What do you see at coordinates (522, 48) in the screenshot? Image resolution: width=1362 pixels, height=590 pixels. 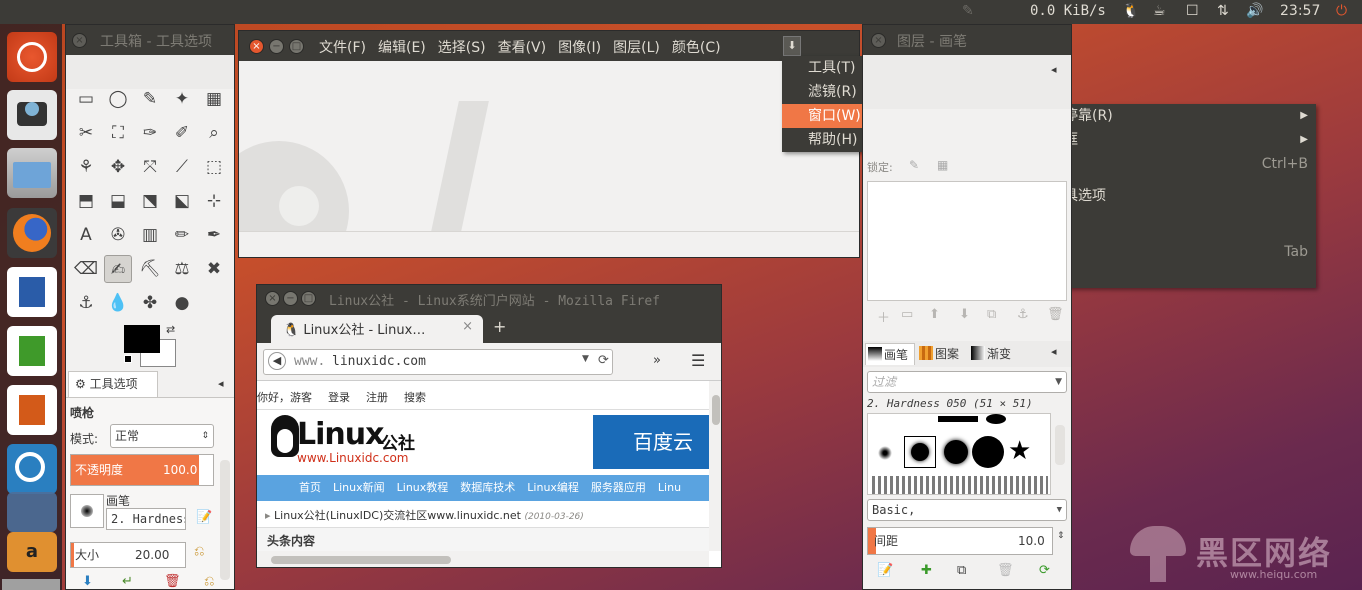 I see `menu-item: 查看(V)` at bounding box center [522, 48].